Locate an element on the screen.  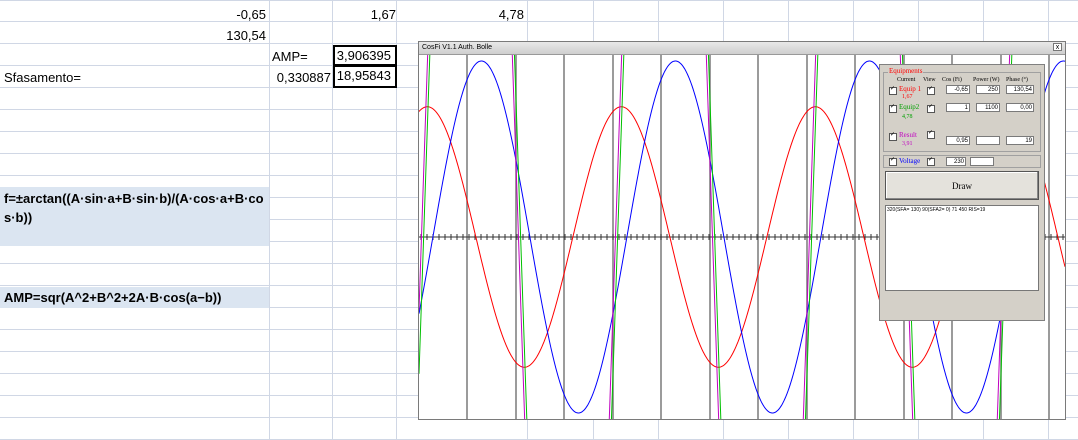
output-textarea: 320(SFA= 130) 90(SFA2= 0) 71 450 RIS=19 is located at coordinates (962, 248).